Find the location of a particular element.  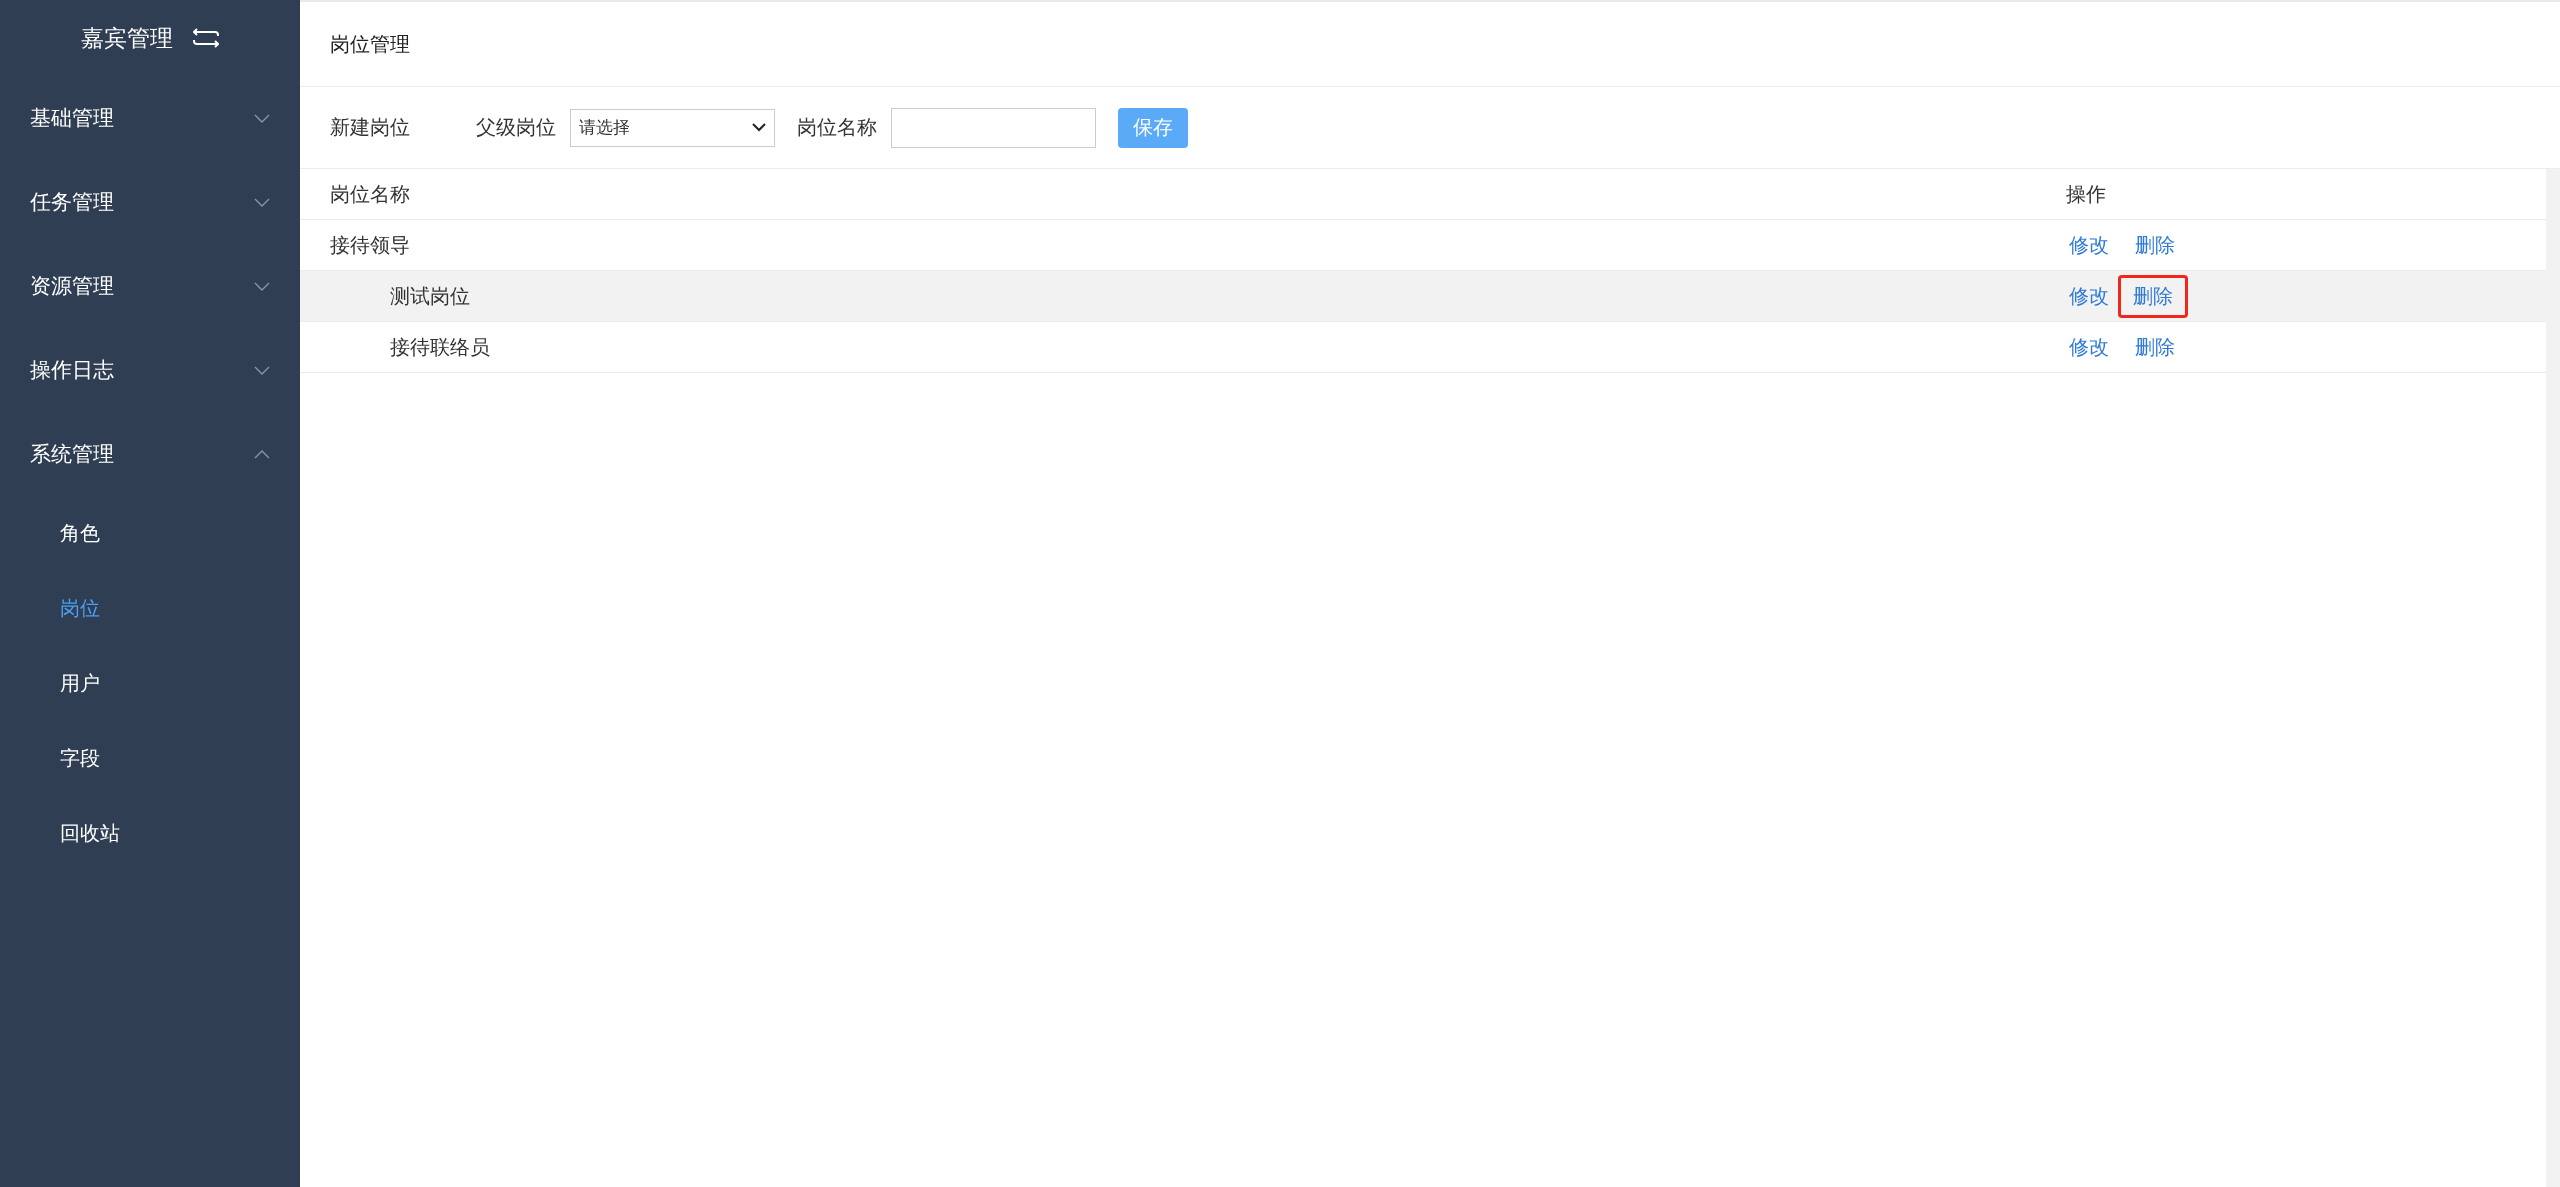

menu-item: 用户 is located at coordinates (80, 683).